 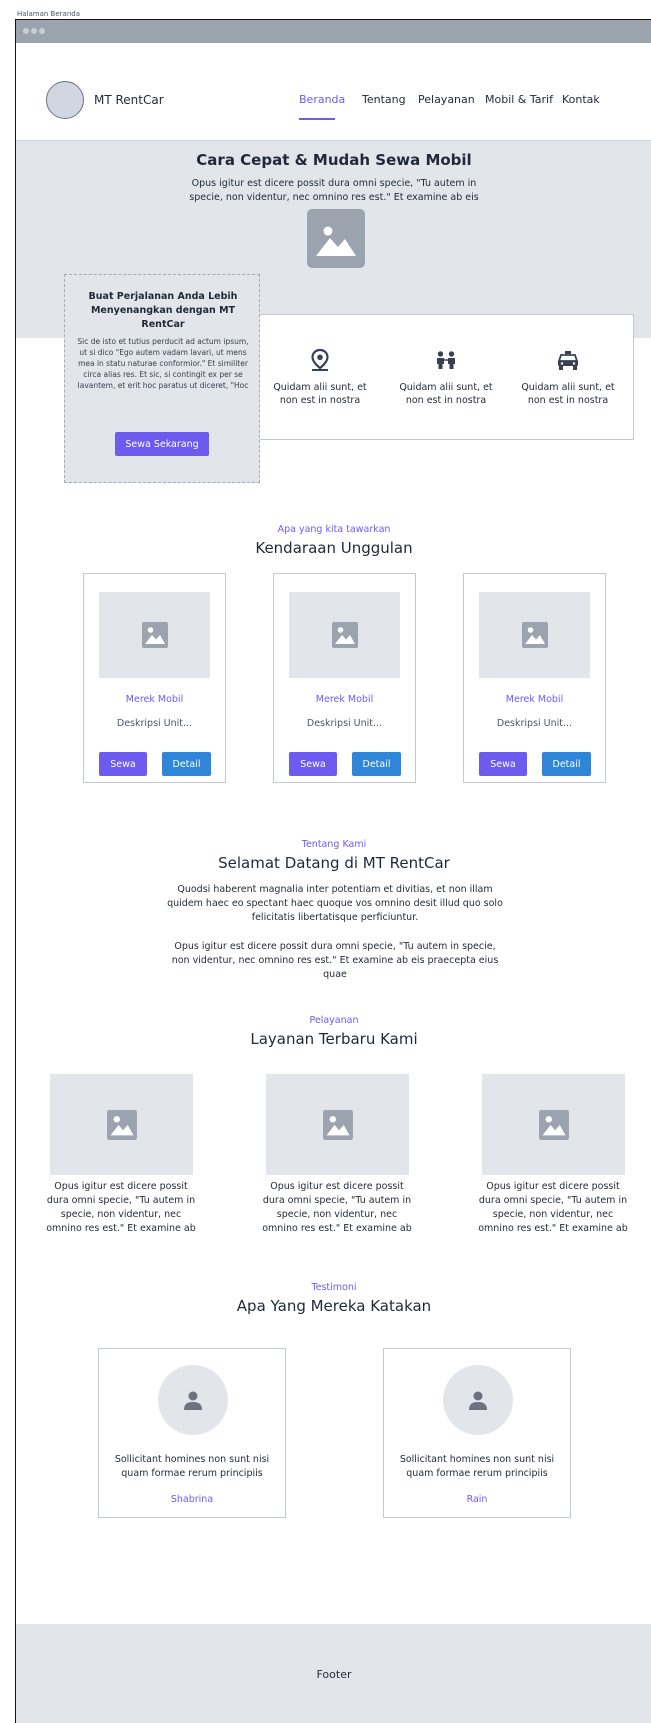 What do you see at coordinates (519, 99) in the screenshot?
I see `nav-mobil-tarif: Mobil & Tarif` at bounding box center [519, 99].